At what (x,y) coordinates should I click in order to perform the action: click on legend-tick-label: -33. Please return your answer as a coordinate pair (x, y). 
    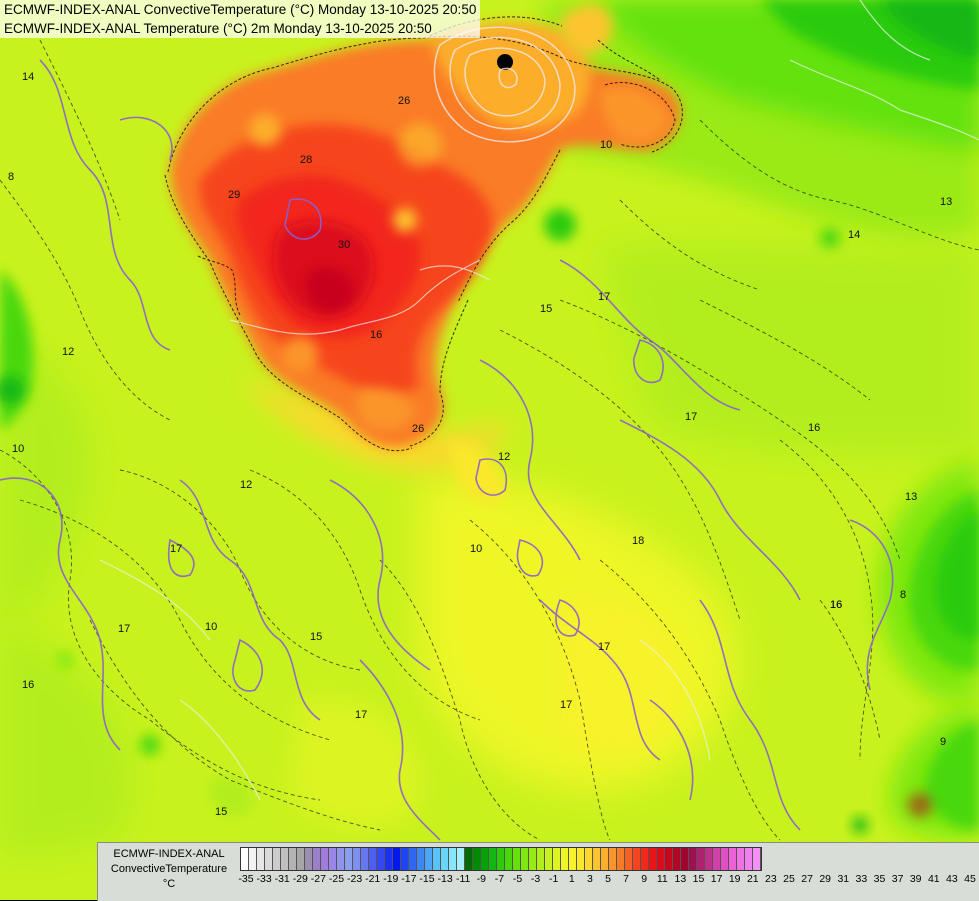
    Looking at the image, I should click on (264, 879).